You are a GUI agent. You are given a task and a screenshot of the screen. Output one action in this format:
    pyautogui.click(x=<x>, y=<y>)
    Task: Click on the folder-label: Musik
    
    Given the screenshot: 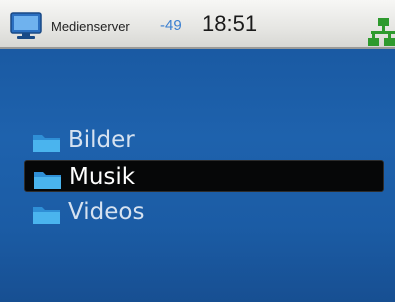 What is the action you would take?
    pyautogui.click(x=102, y=177)
    